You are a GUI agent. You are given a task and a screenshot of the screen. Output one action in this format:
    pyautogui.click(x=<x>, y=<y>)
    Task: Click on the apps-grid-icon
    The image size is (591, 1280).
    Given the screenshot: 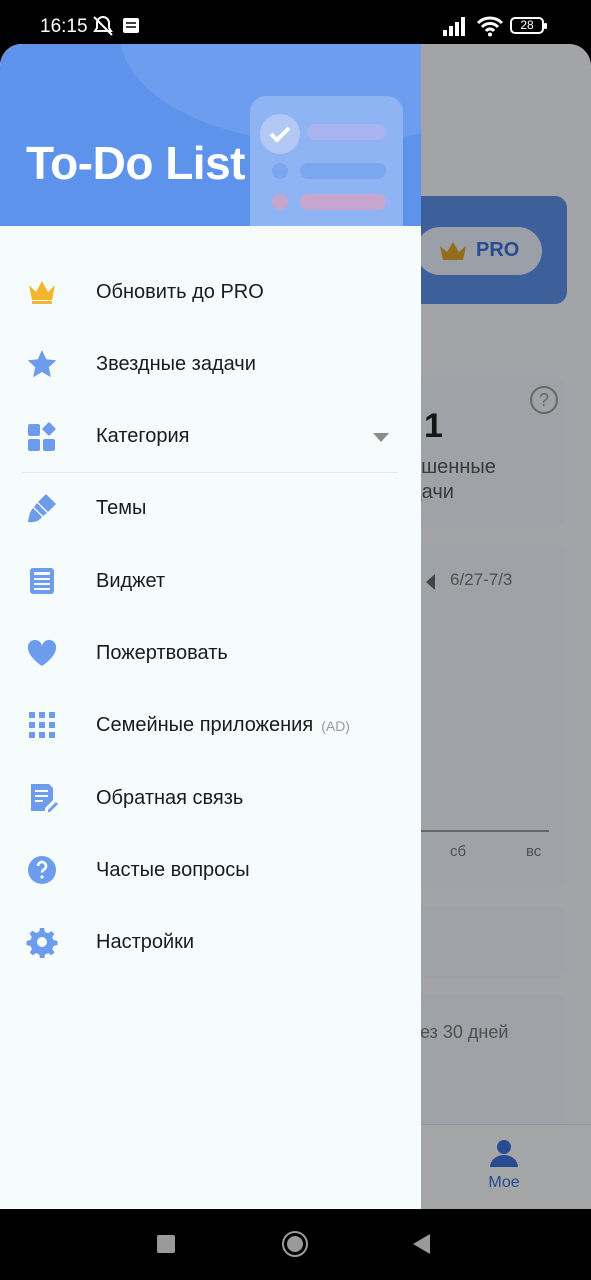 What is the action you would take?
    pyautogui.click(x=42, y=725)
    